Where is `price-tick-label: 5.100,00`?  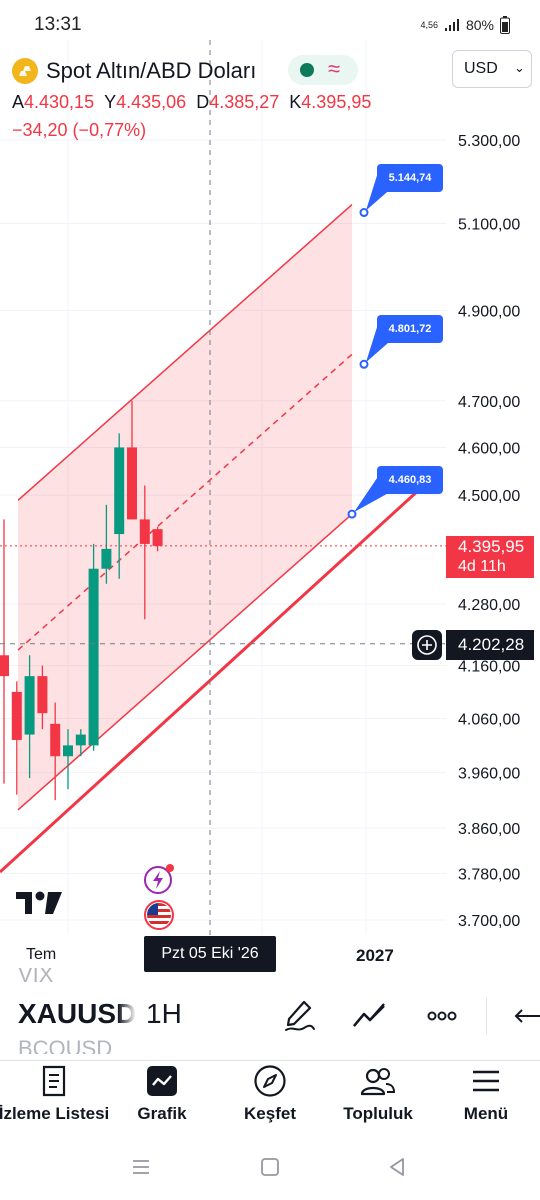
price-tick-label: 5.100,00 is located at coordinates (489, 224).